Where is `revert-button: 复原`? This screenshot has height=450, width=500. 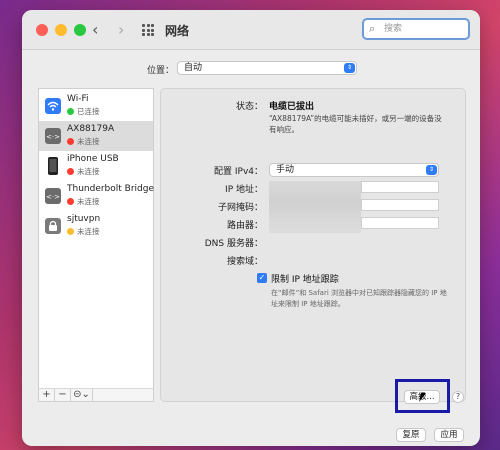
revert-button: 复原 is located at coordinates (411, 435).